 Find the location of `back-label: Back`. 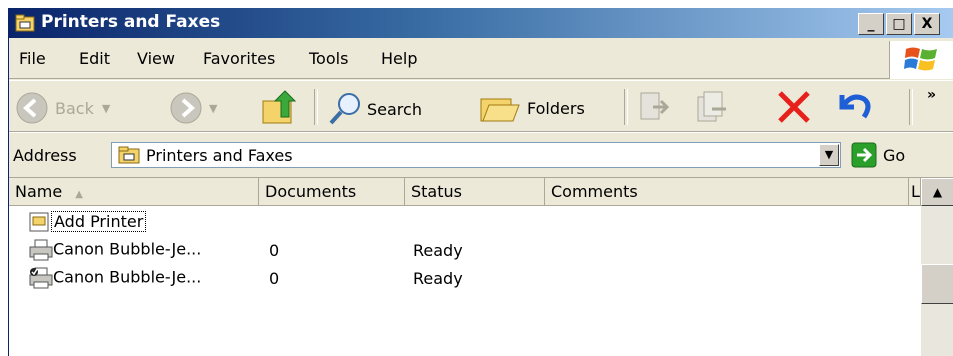

back-label: Back is located at coordinates (74, 108).